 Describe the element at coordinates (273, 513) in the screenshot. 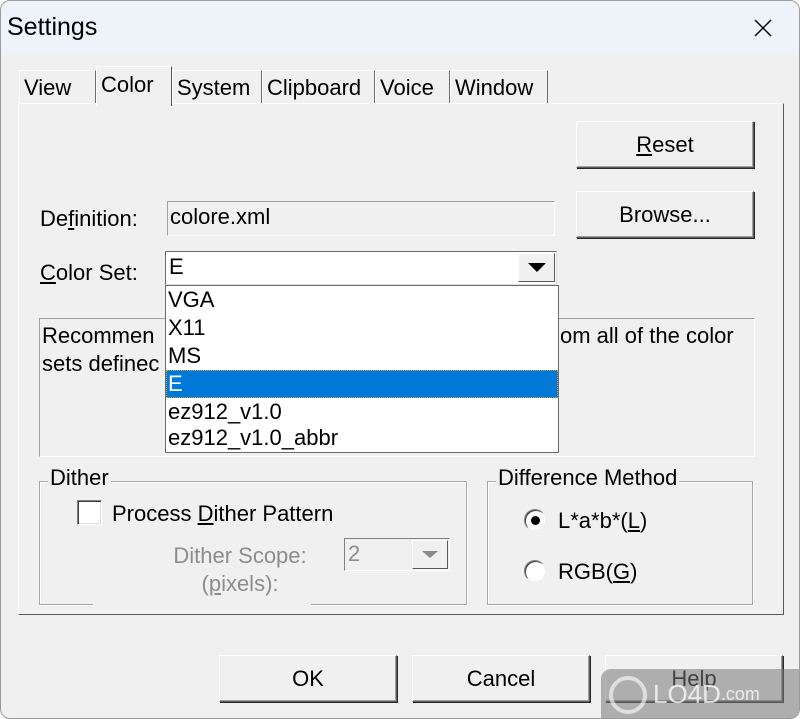

I see `label-part: ither Pattern` at that location.